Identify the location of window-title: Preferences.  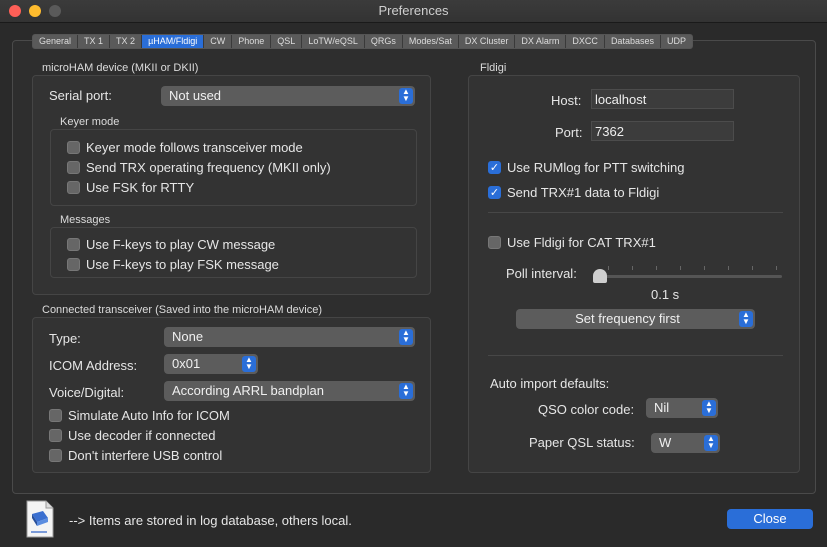
(413, 10).